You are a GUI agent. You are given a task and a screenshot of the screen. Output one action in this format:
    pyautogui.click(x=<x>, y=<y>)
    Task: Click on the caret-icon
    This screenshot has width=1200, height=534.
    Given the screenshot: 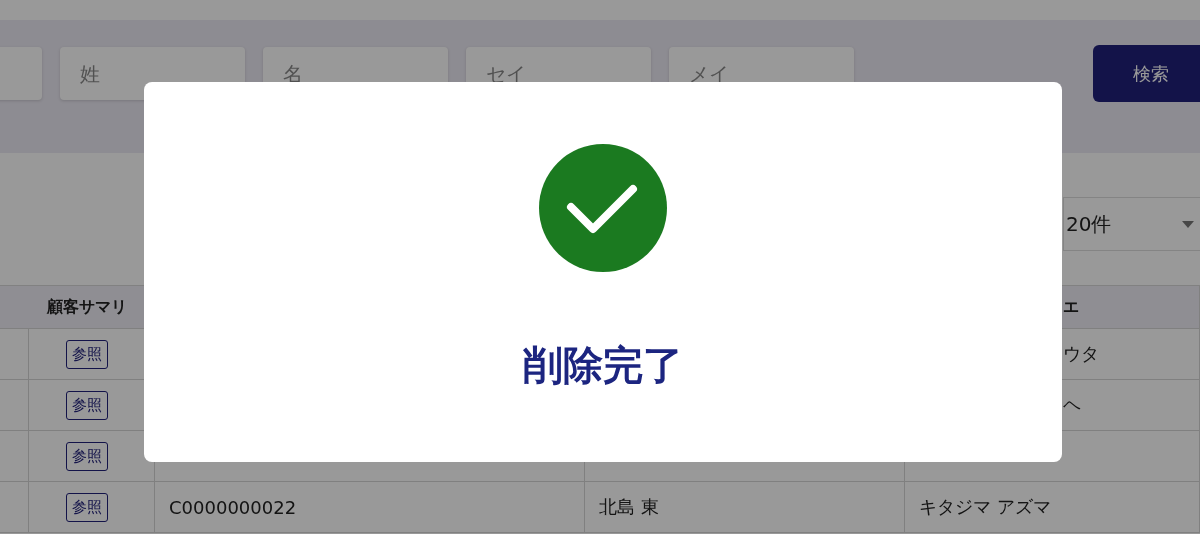 What is the action you would take?
    pyautogui.click(x=1188, y=224)
    